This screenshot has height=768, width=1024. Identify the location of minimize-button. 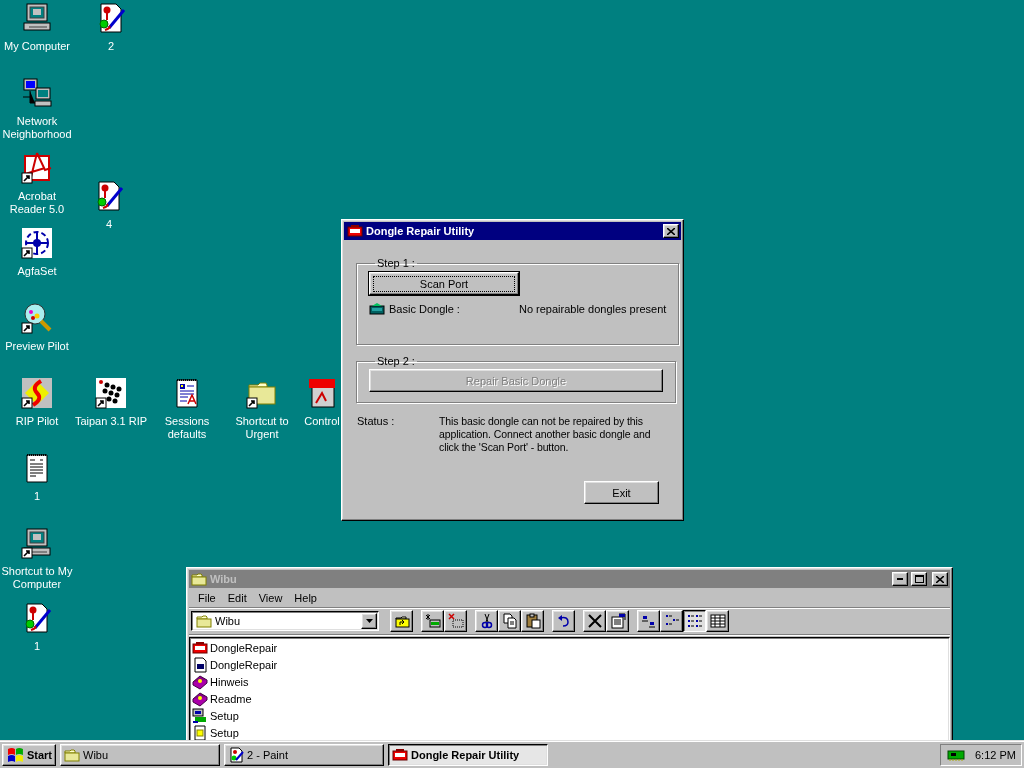
(900, 579).